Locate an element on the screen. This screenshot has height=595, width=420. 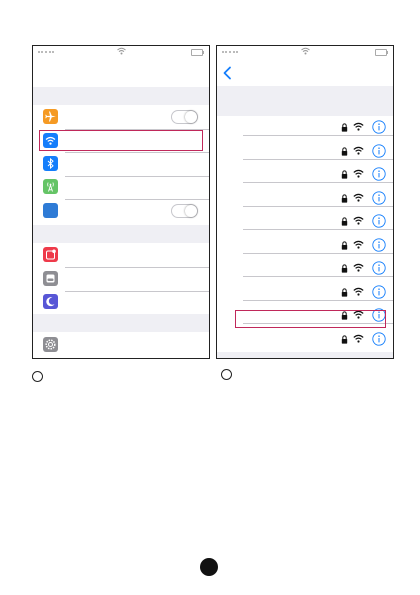
airplane-mode-toggle is located at coordinates (184, 117).